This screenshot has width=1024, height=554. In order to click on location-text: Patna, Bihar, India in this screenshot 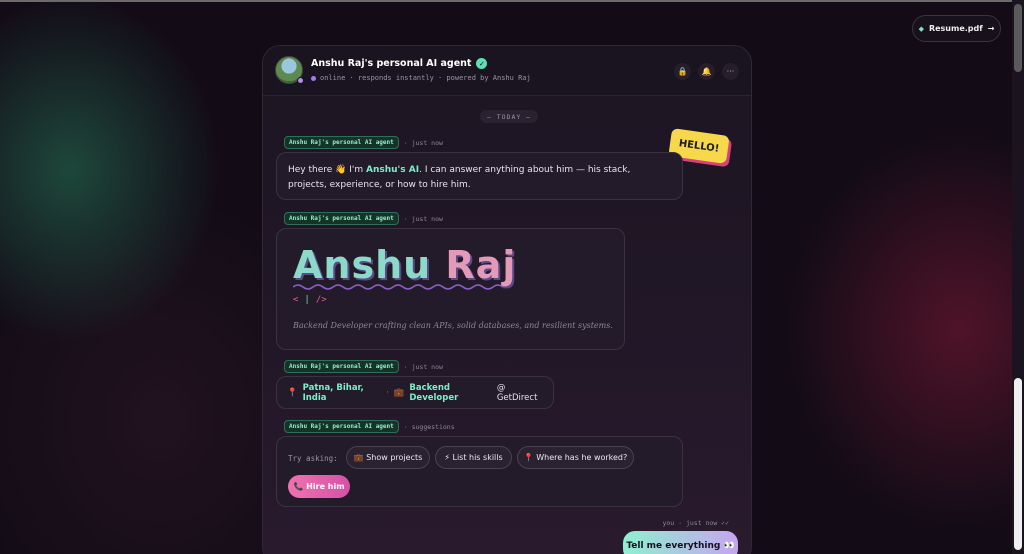, I will do `click(333, 392)`.